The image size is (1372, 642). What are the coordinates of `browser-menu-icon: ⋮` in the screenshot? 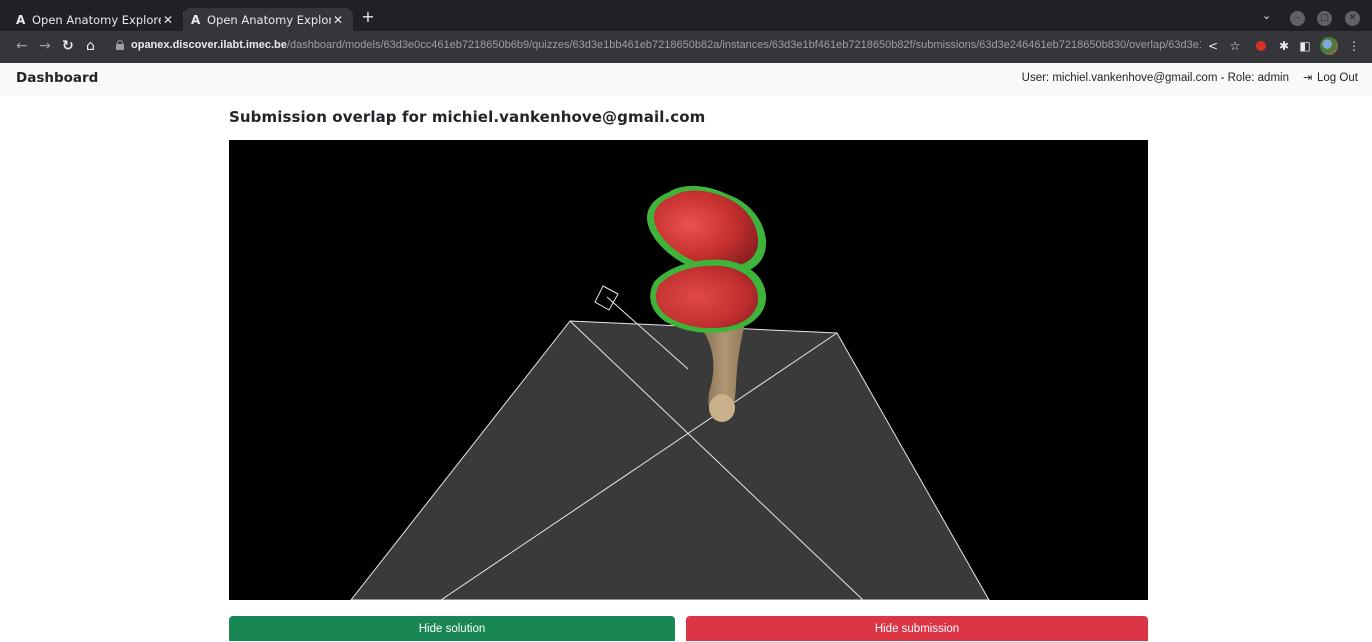 It's located at (1354, 46).